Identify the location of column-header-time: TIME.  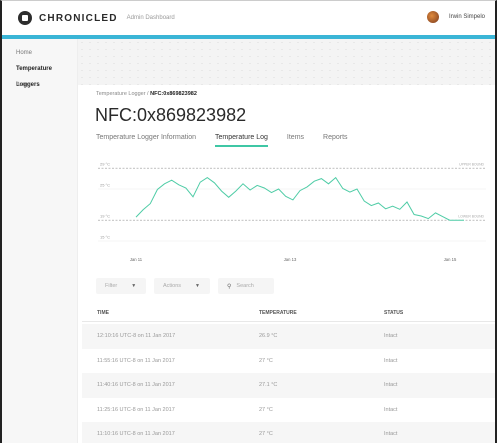
(103, 313).